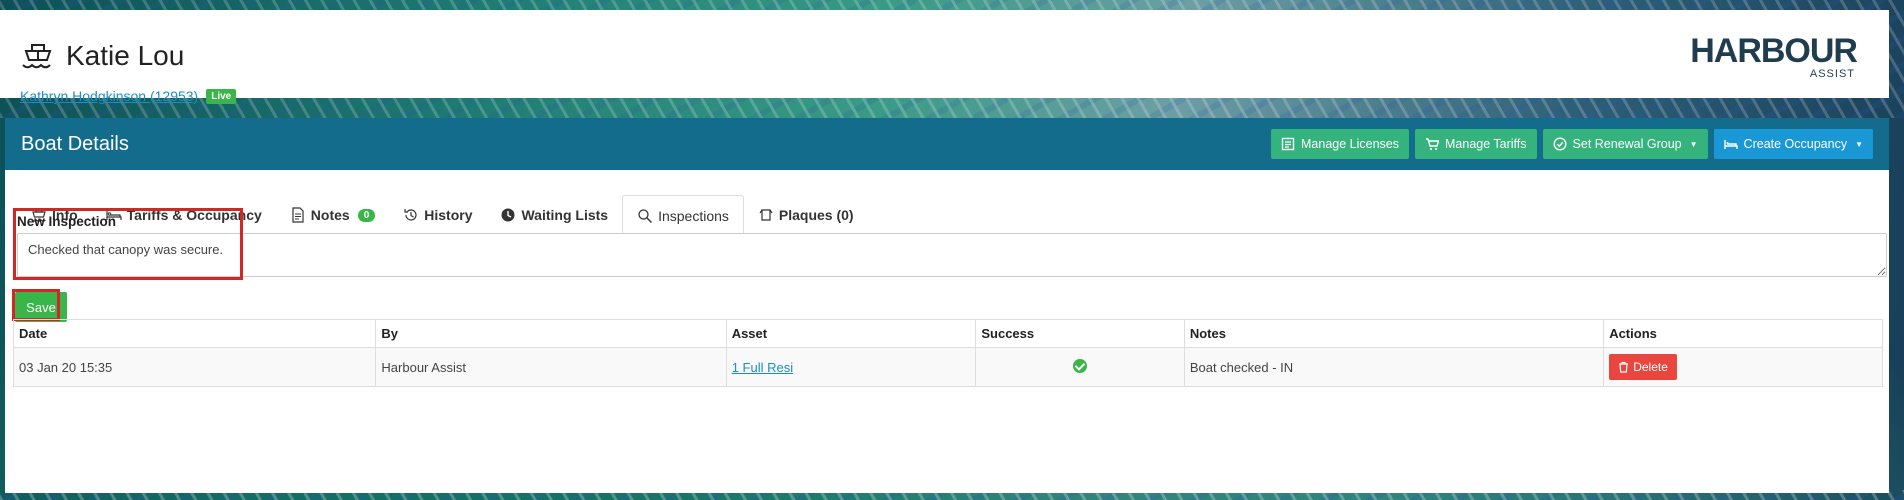  Describe the element at coordinates (298, 215) in the screenshot. I see `document-icon` at that location.